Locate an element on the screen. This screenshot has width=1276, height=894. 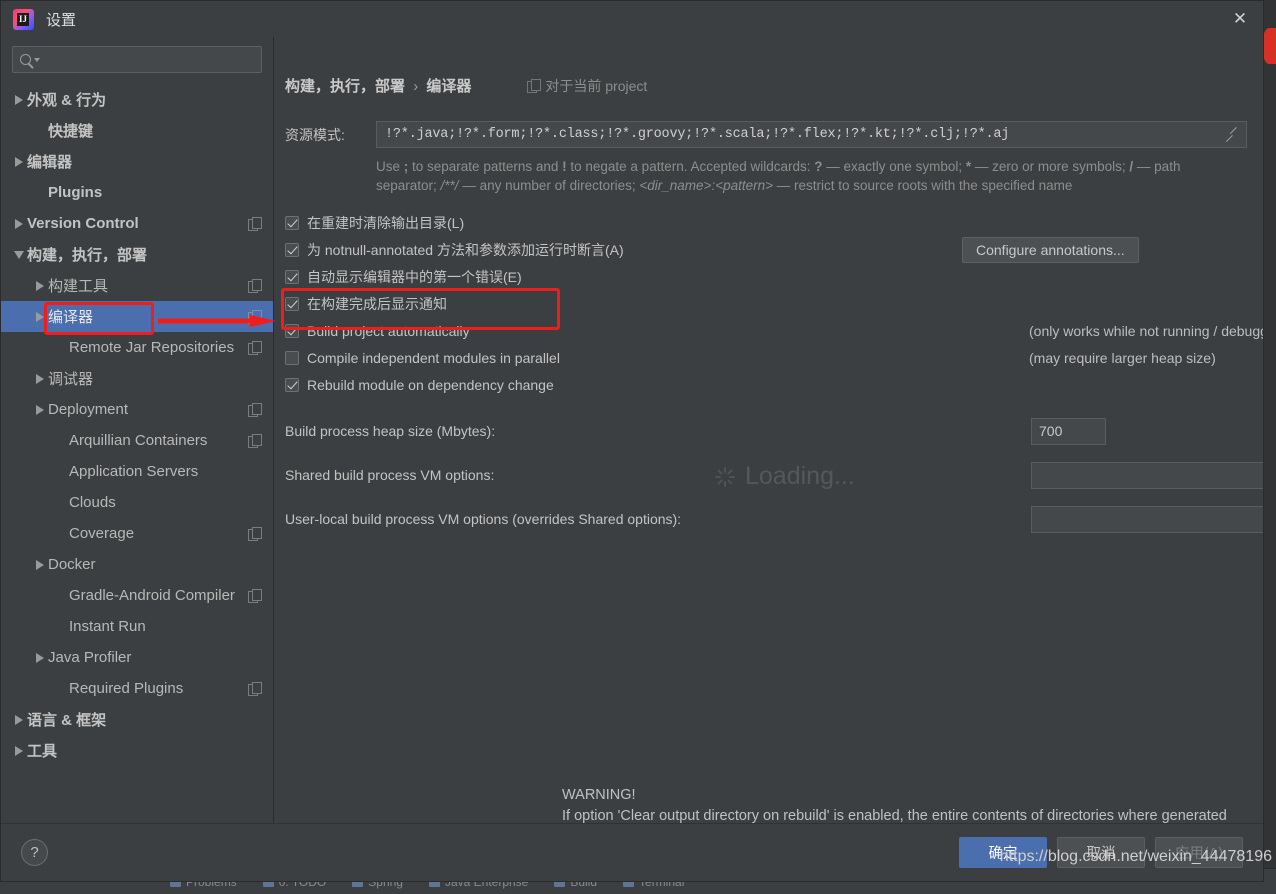
heap-size-input is located at coordinates (1068, 431).